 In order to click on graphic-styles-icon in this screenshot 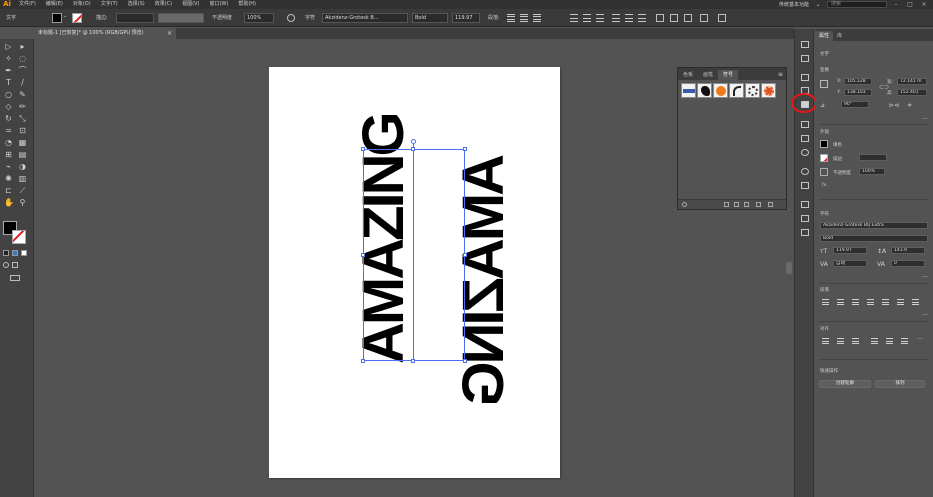, I will do `click(805, 185)`.